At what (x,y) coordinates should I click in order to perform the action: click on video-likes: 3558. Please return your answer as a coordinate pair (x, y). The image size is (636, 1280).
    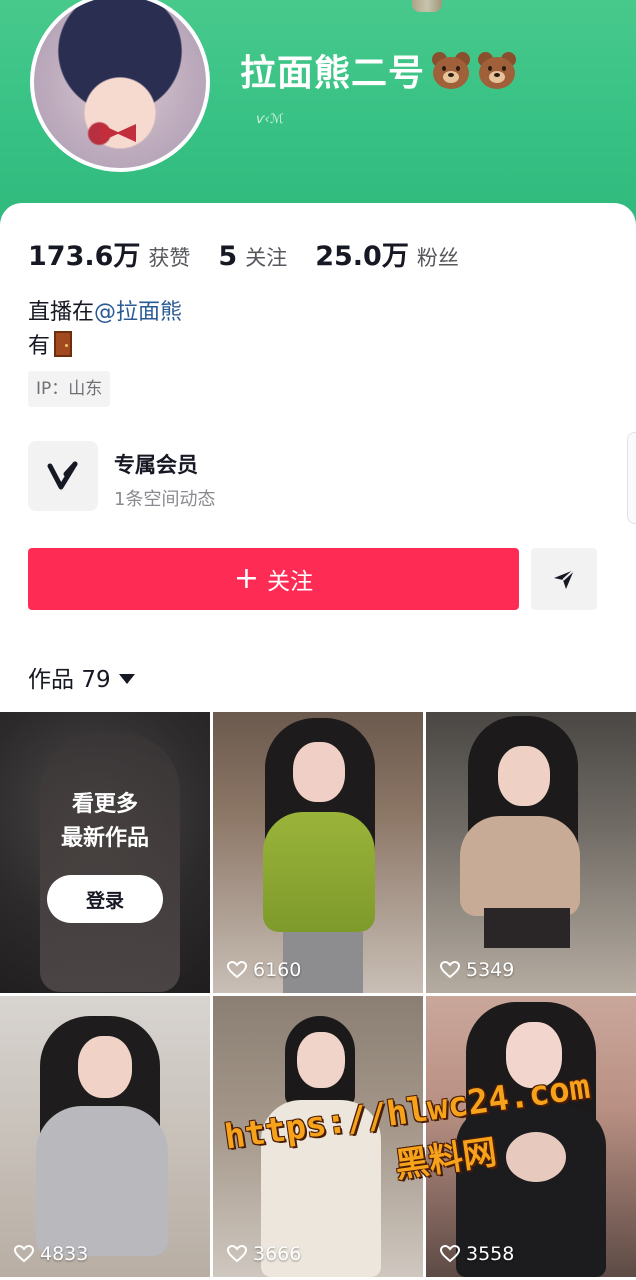
    Looking at the image, I should click on (477, 1254).